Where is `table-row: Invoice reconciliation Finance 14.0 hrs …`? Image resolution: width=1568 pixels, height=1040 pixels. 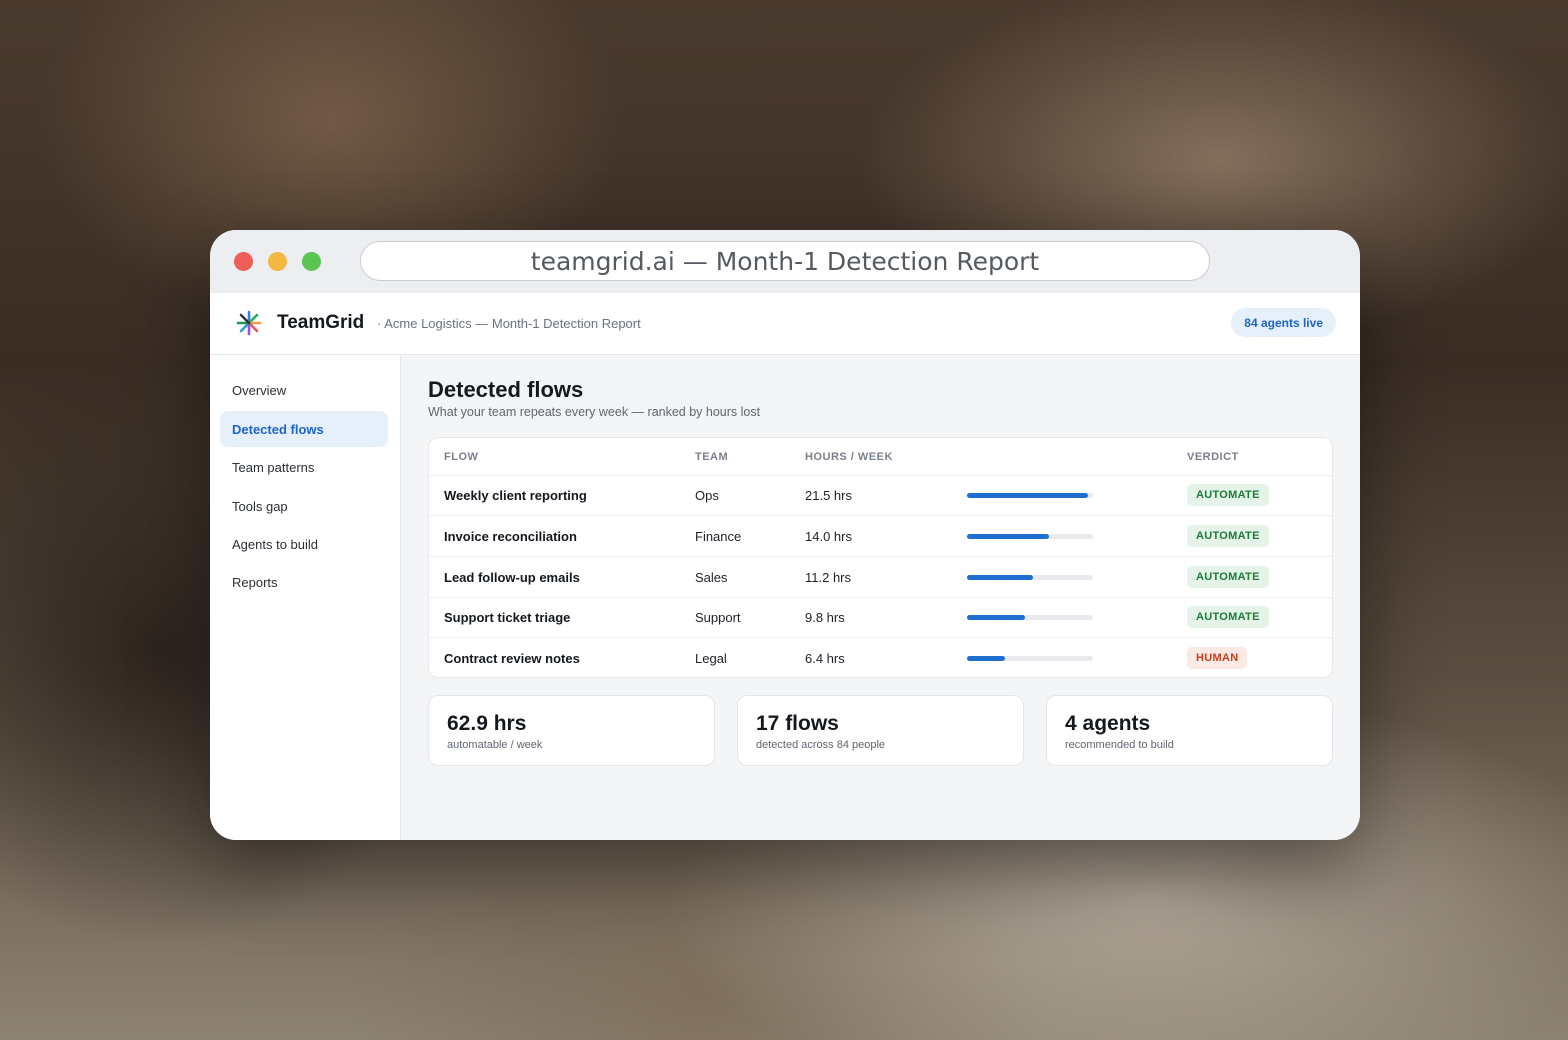
table-row: Invoice reconciliation Finance 14.0 hrs … is located at coordinates (880, 536).